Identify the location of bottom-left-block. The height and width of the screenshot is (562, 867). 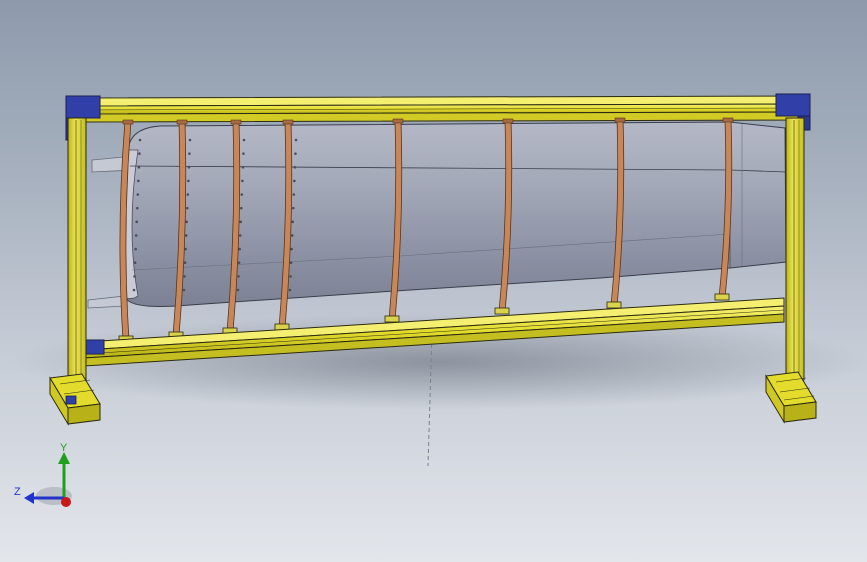
(94, 347).